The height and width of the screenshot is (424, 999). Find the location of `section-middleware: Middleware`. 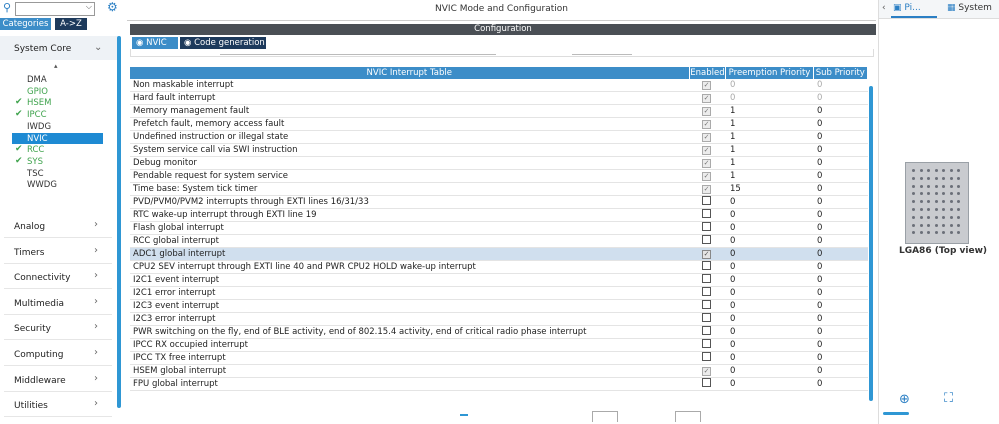

section-middleware: Middleware is located at coordinates (40, 381).